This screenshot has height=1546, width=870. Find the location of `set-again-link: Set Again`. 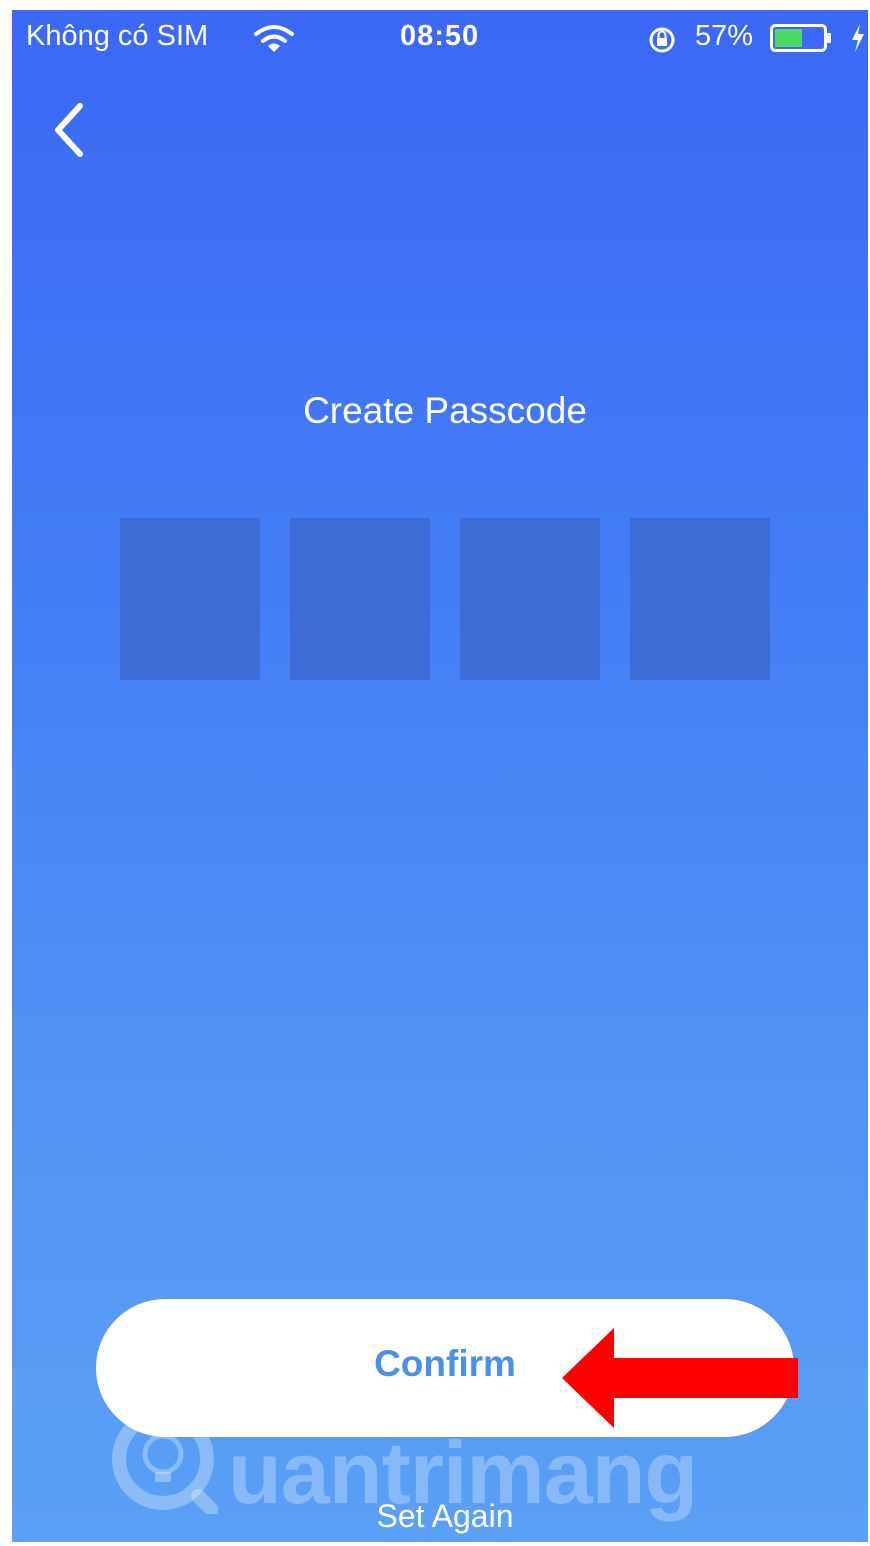

set-again-link: Set Again is located at coordinates (440, 1516).